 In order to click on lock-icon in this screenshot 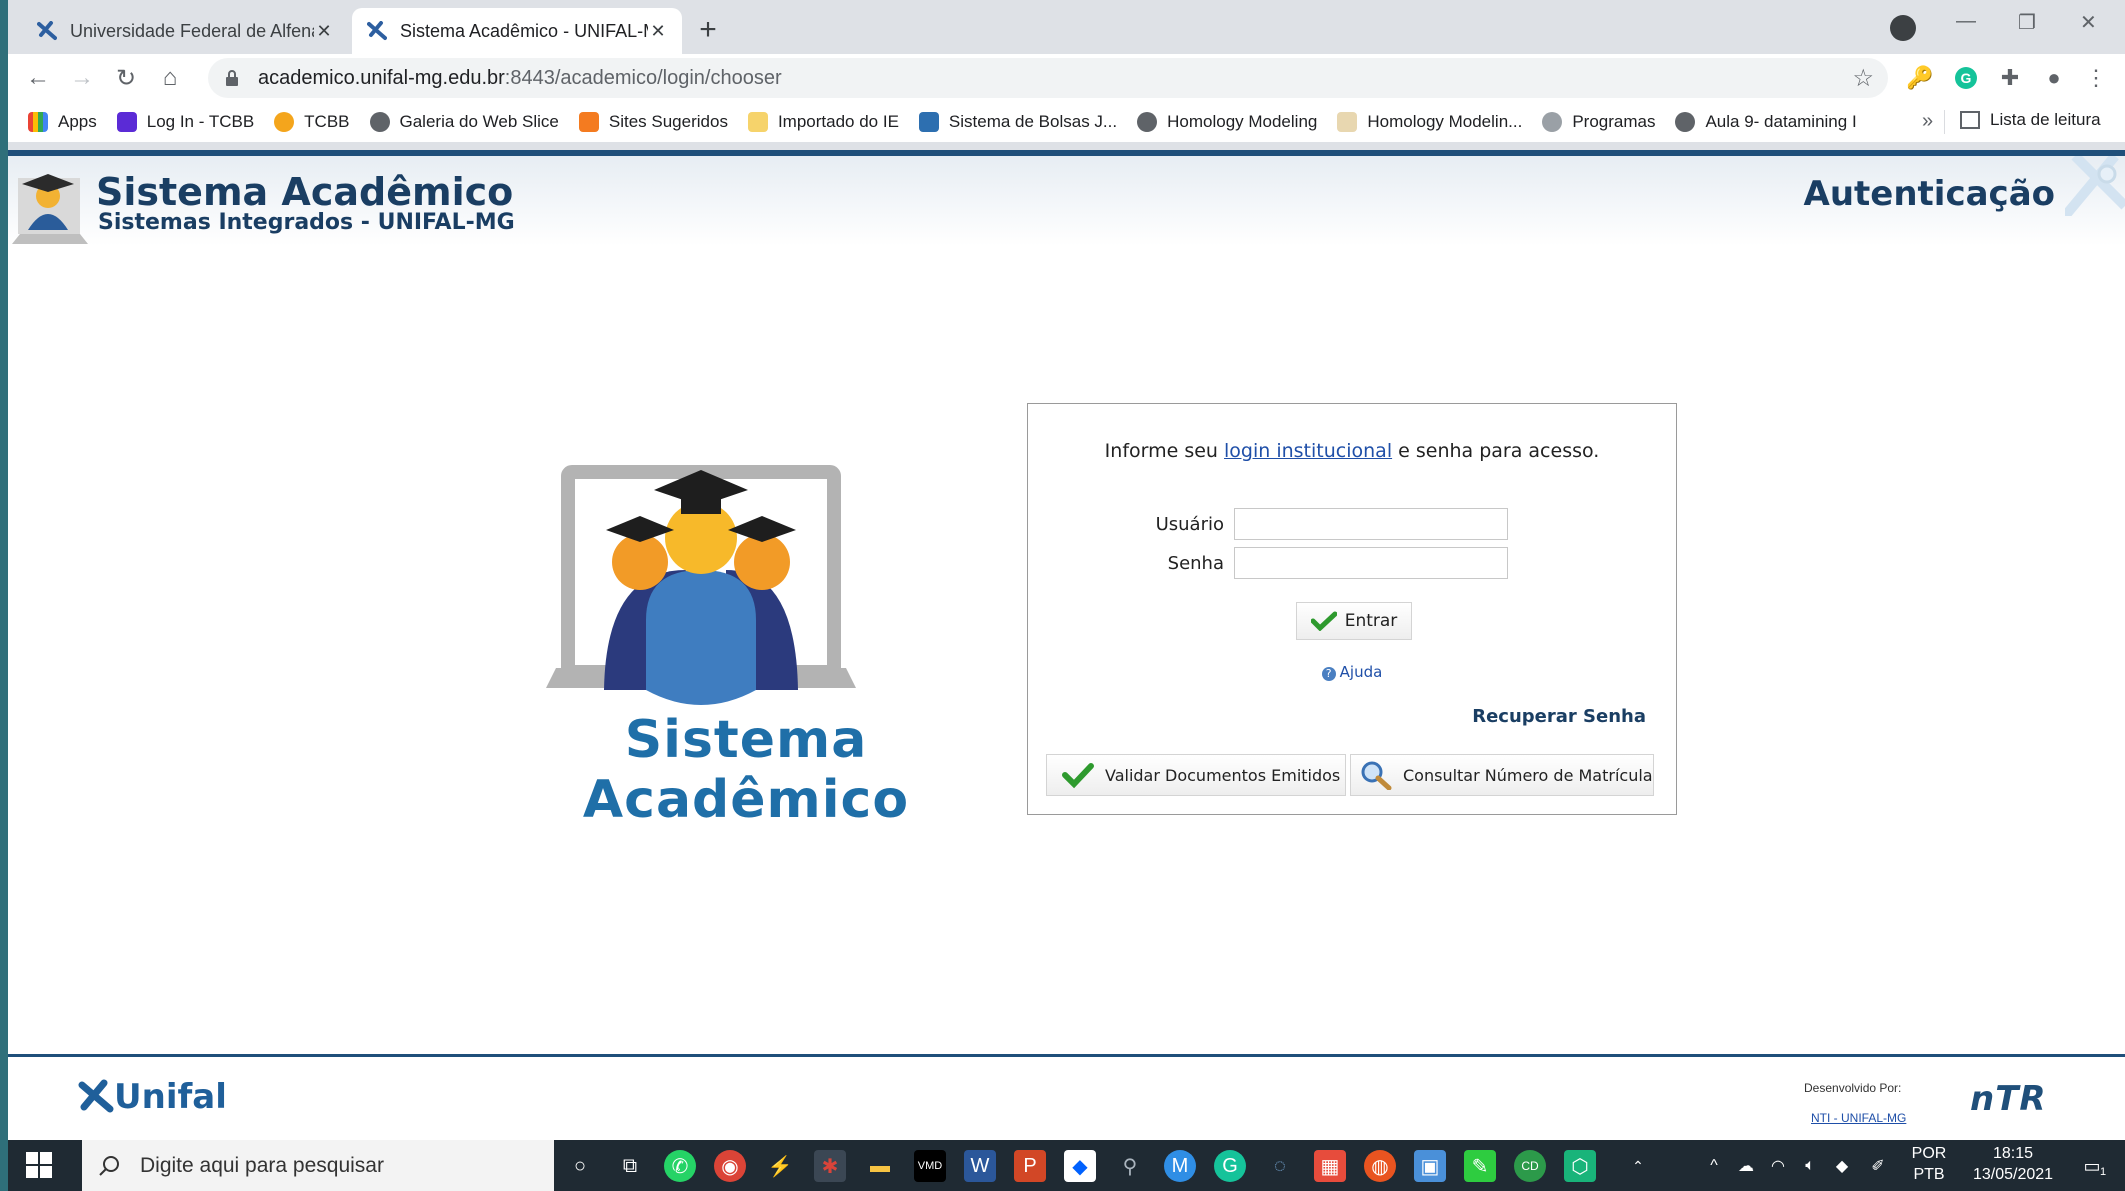, I will do `click(232, 78)`.